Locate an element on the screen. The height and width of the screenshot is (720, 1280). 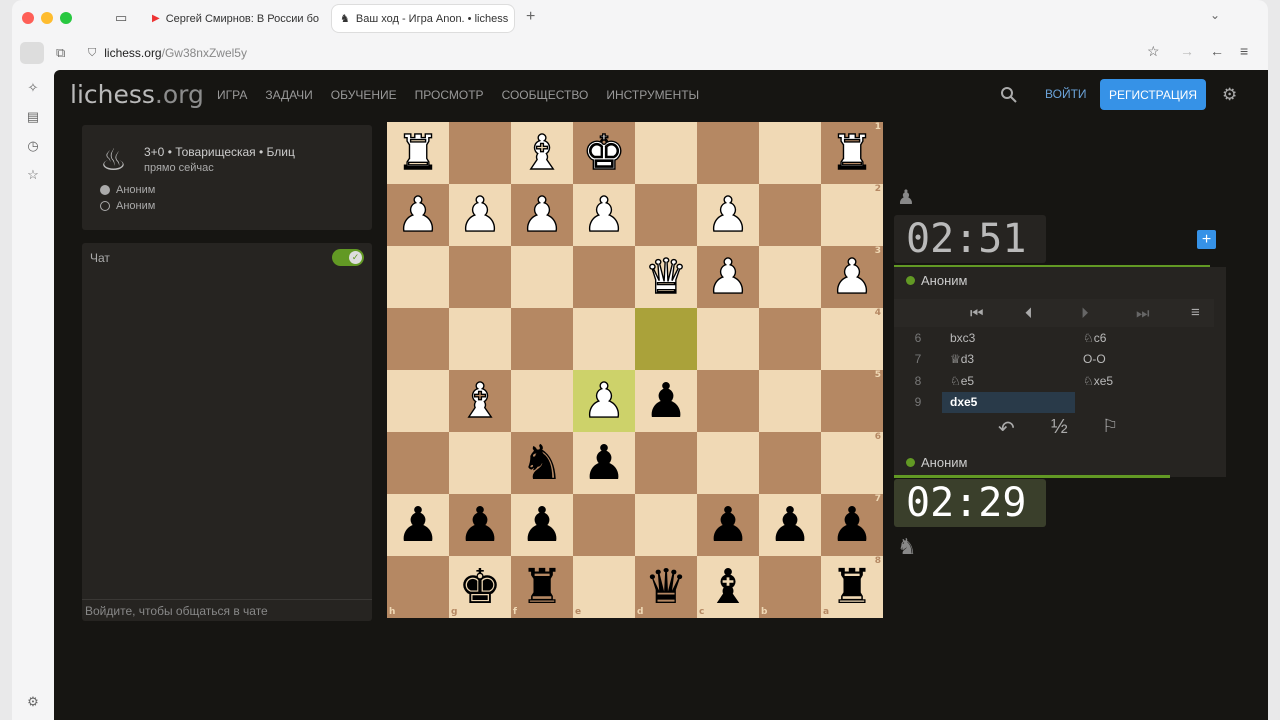
white-queen-piece: ♛ is located at coordinates (666, 276).